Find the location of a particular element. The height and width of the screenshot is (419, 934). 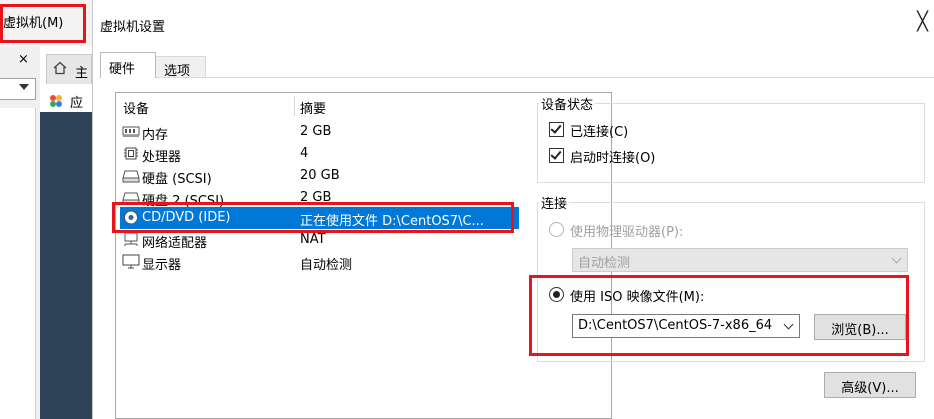

device-row-memory: 内存 2 GB is located at coordinates (318, 132).